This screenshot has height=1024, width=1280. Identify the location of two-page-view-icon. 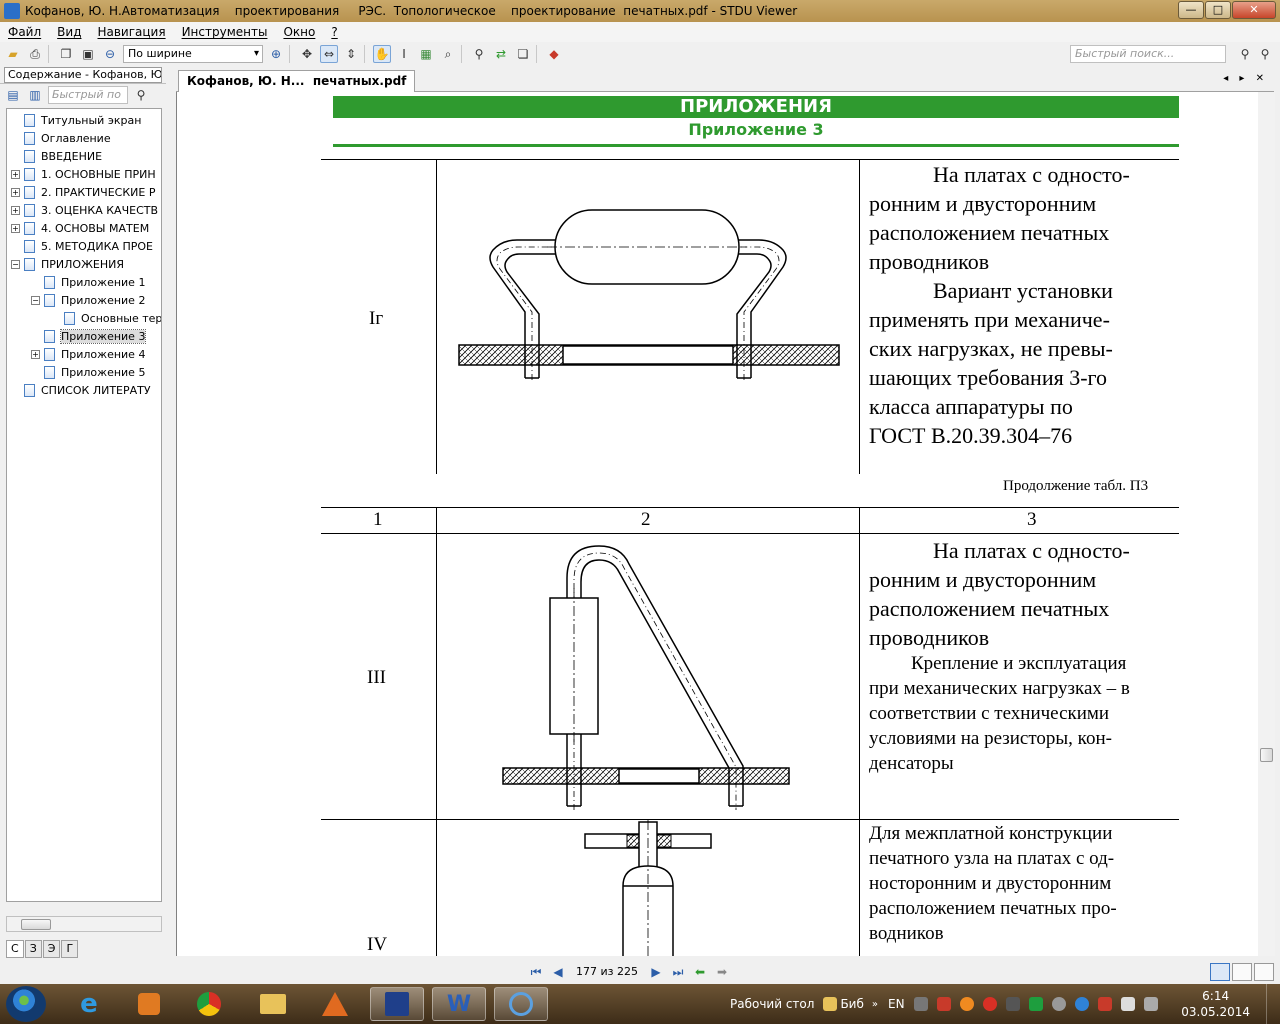
(1242, 972).